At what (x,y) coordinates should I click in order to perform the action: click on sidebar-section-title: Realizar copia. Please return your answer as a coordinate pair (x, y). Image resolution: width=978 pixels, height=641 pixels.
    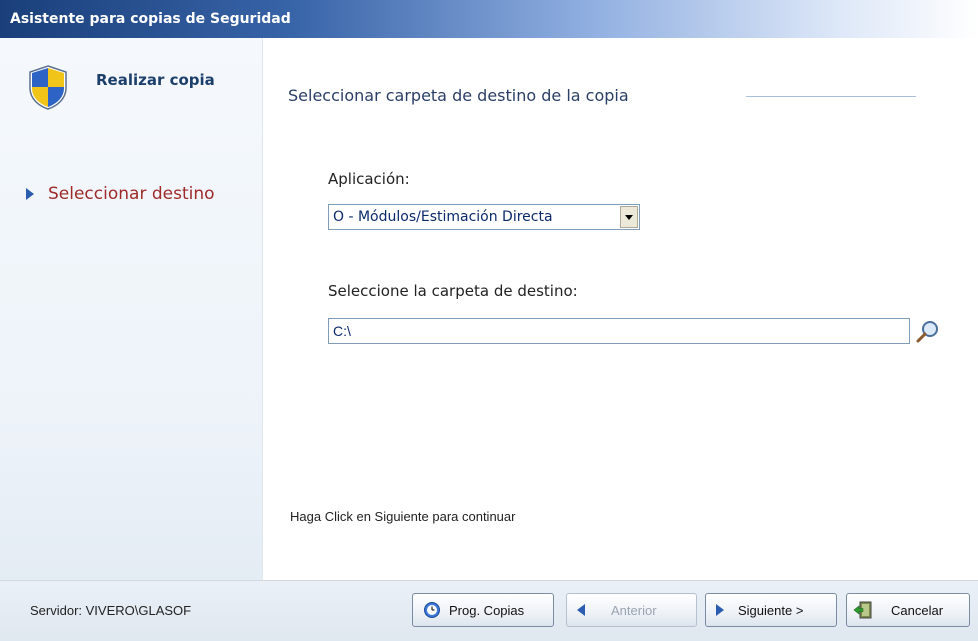
    Looking at the image, I should click on (155, 80).